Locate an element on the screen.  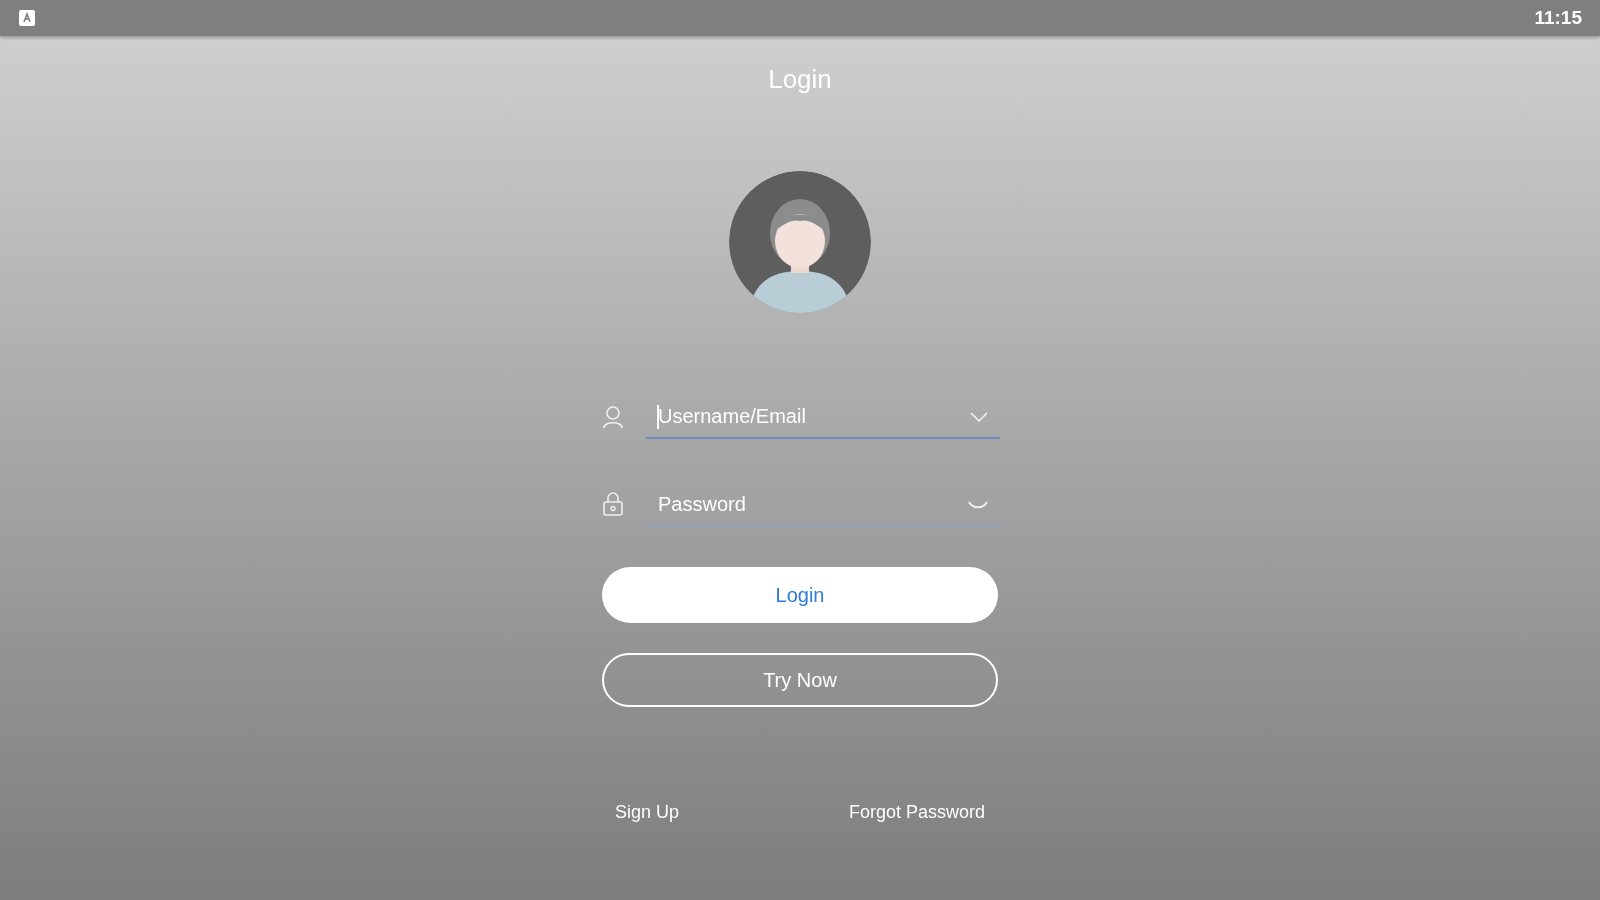
avatar-icon is located at coordinates (800, 242).